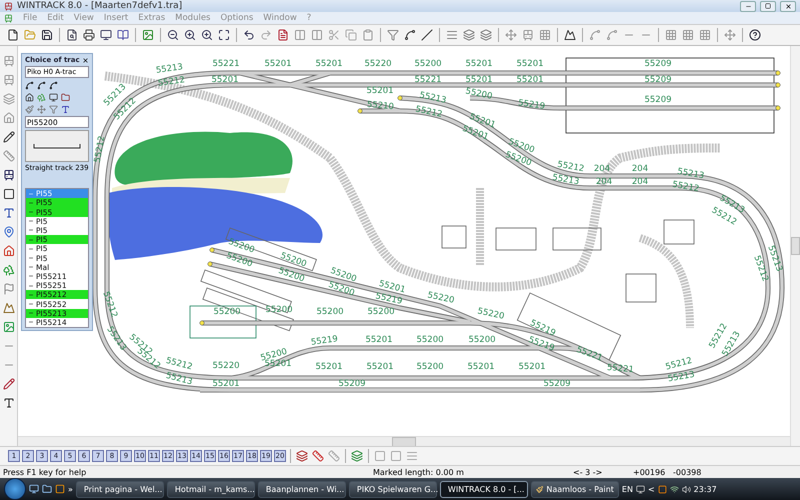 This screenshot has height=500, width=800. Describe the element at coordinates (65, 97) in the screenshot. I see `folder-icon` at that location.